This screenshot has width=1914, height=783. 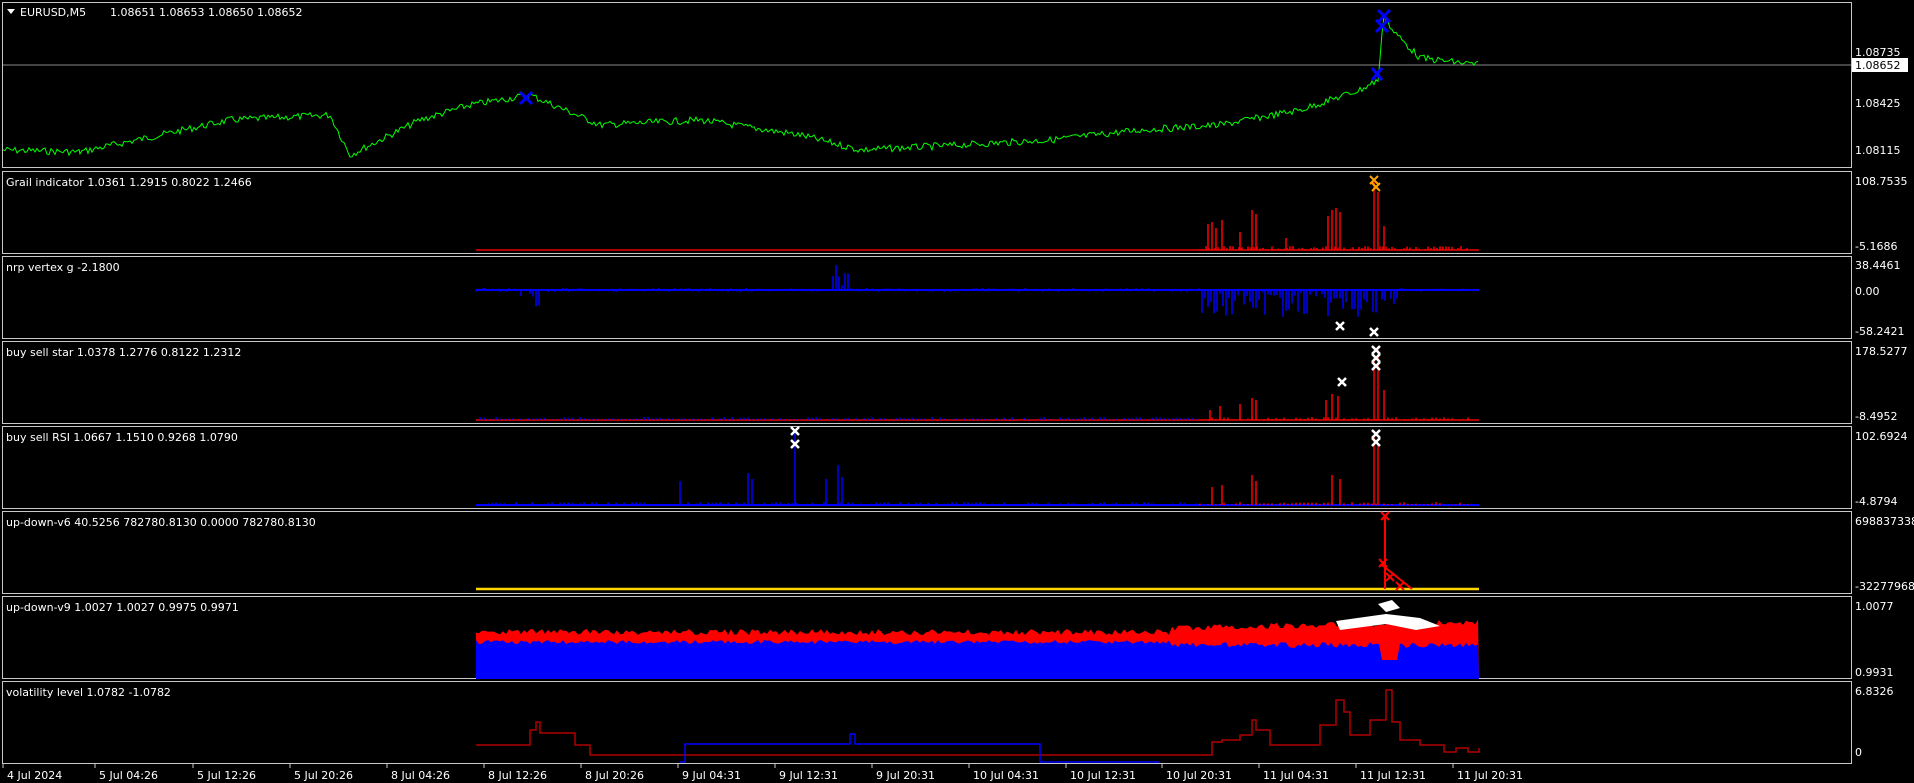 I want to click on marker-cluster, so click(x=1389, y=606).